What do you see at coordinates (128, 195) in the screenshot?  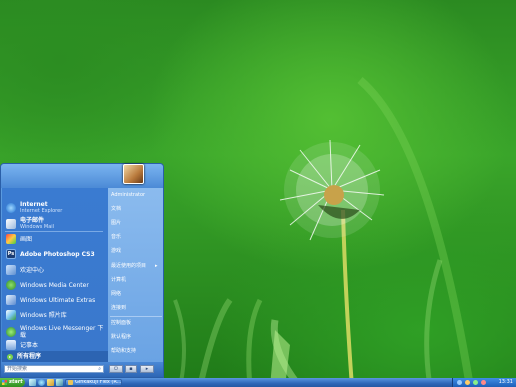 I see `user-name-link: Administrator` at bounding box center [128, 195].